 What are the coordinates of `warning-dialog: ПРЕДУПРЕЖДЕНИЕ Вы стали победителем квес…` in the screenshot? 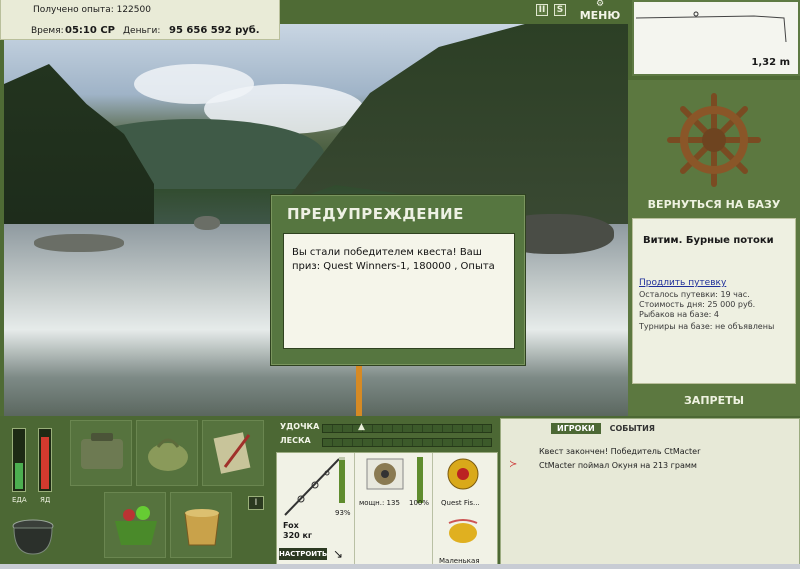 It's located at (398, 280).